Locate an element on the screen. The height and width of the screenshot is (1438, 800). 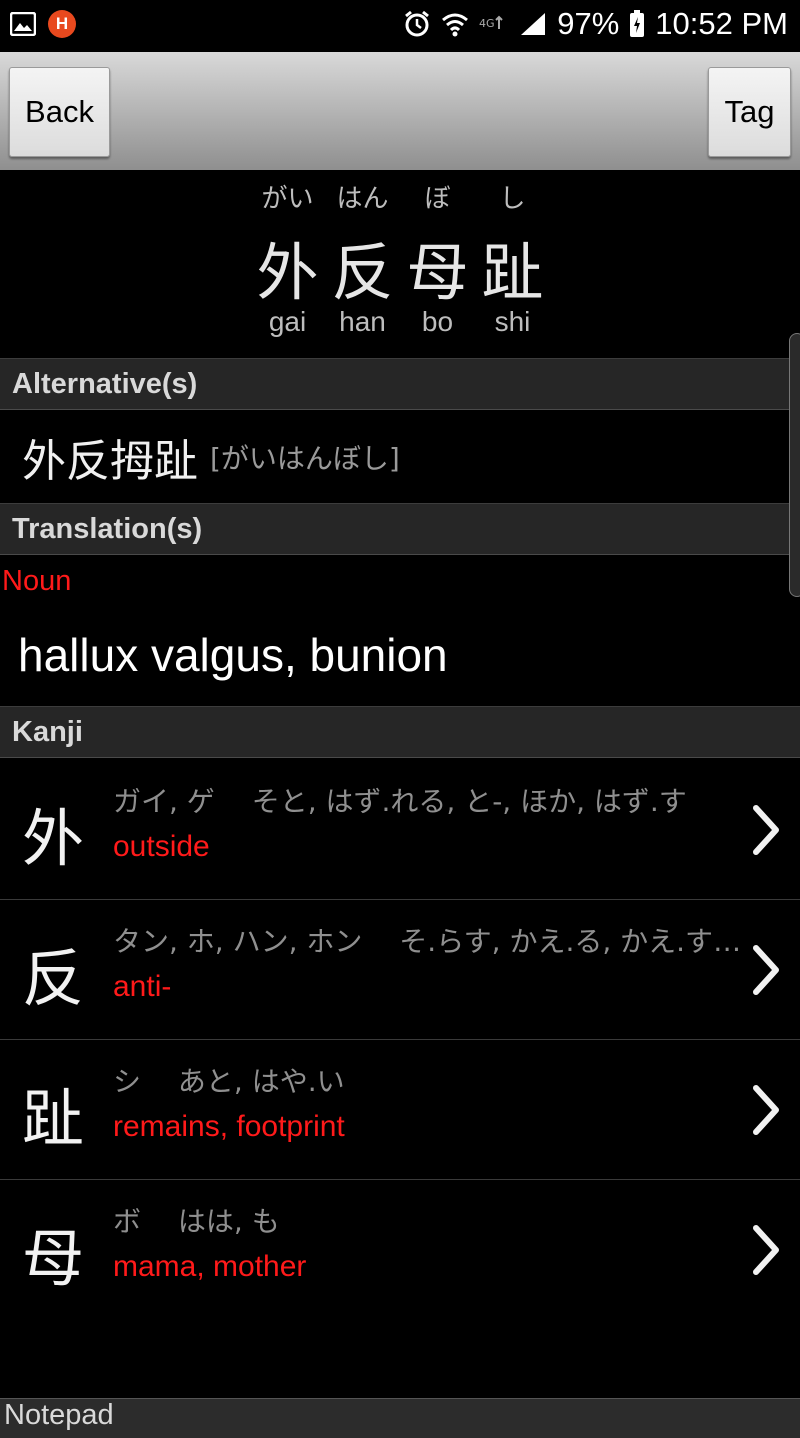
part-of-speech: Noun is located at coordinates (37, 581).